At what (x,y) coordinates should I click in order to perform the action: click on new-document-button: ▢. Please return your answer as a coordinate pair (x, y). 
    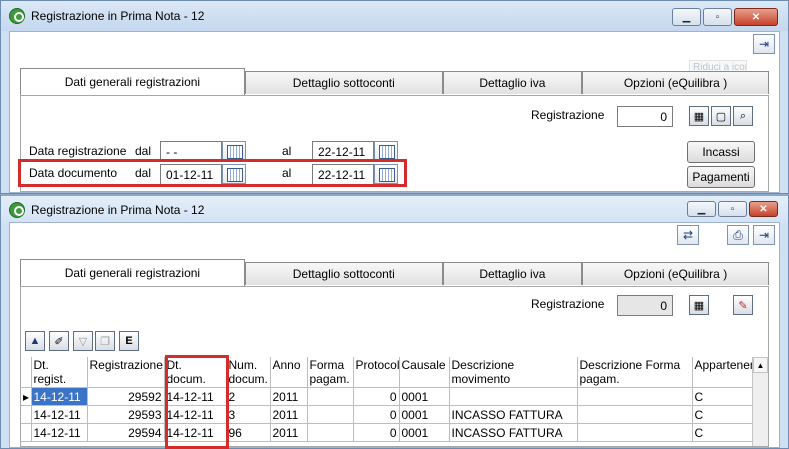
    Looking at the image, I should click on (721, 116).